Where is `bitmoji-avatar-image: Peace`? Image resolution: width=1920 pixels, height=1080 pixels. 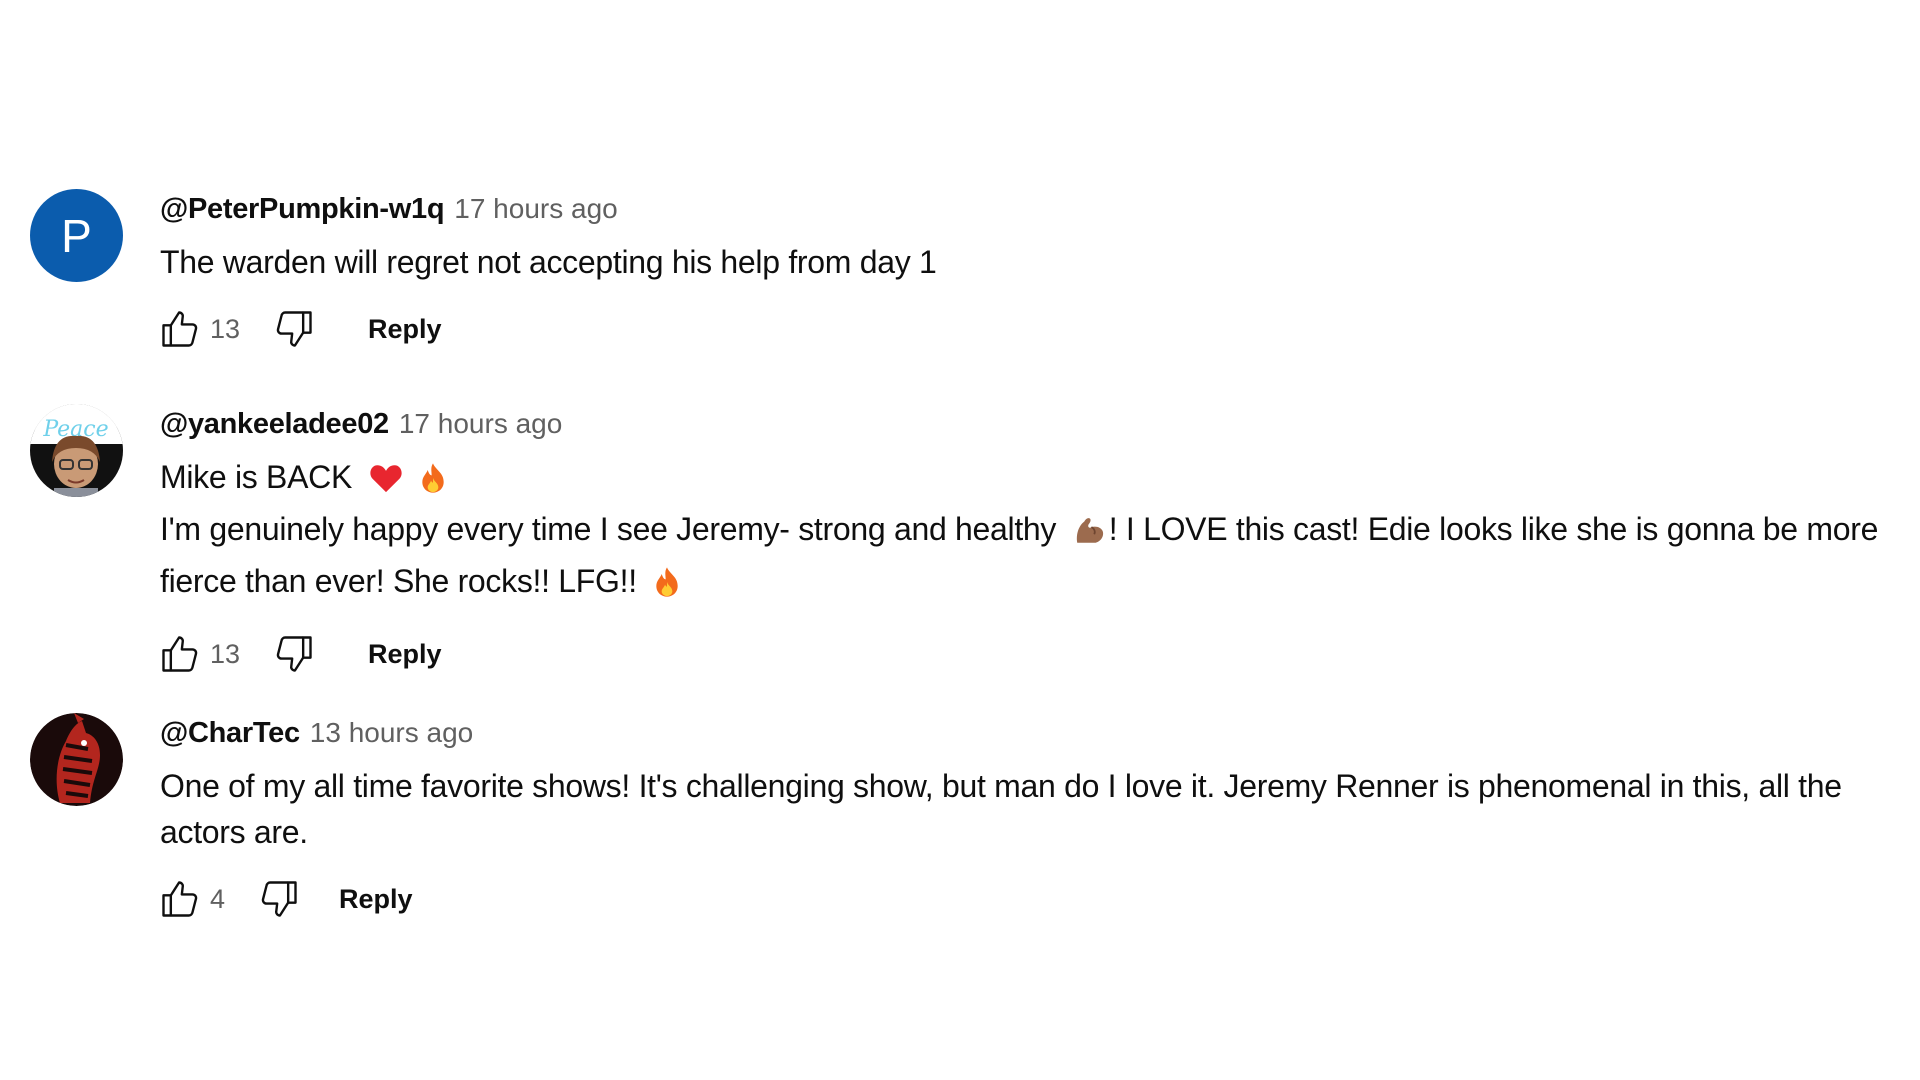 bitmoji-avatar-image: Peace is located at coordinates (76, 450).